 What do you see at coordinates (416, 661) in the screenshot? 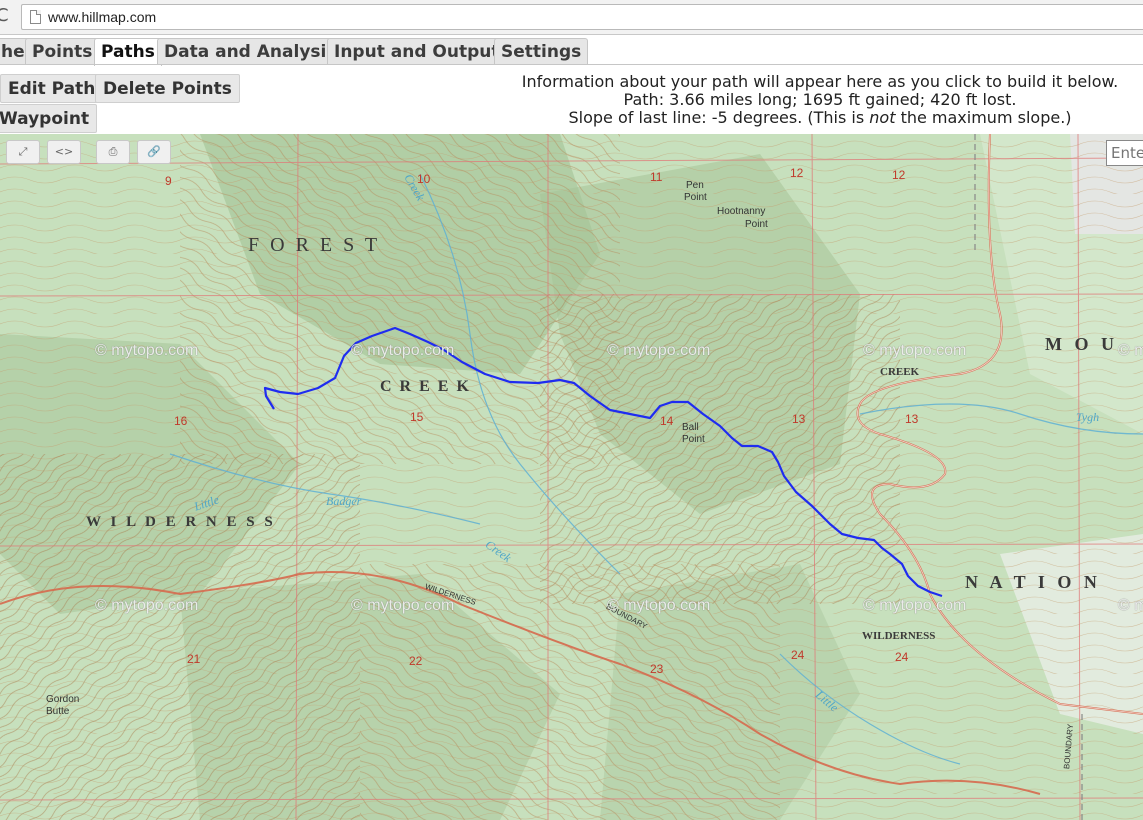
I see `section-number: 22` at bounding box center [416, 661].